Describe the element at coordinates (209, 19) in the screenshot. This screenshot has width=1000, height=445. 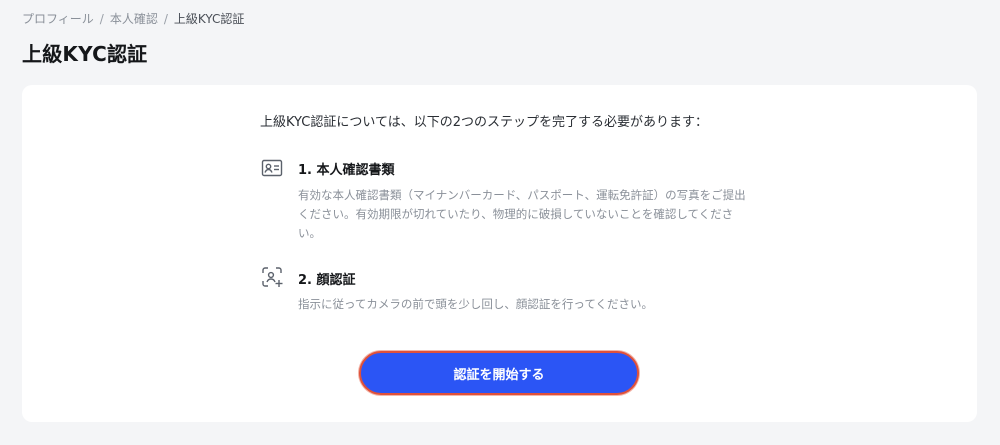
I see `breadcrumb-item-current: 上級KYC認証` at that location.